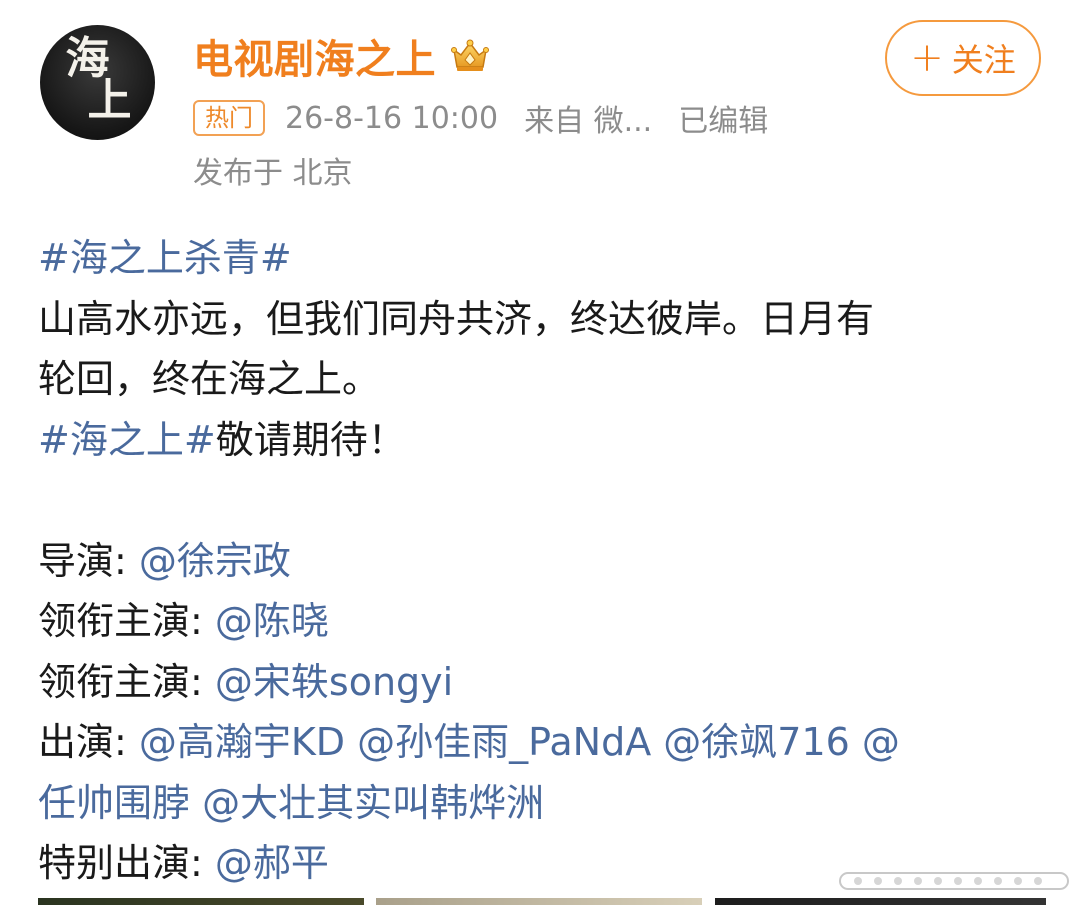 This screenshot has width=1080, height=905. What do you see at coordinates (470, 56) in the screenshot?
I see `crown-vip-icon` at bounding box center [470, 56].